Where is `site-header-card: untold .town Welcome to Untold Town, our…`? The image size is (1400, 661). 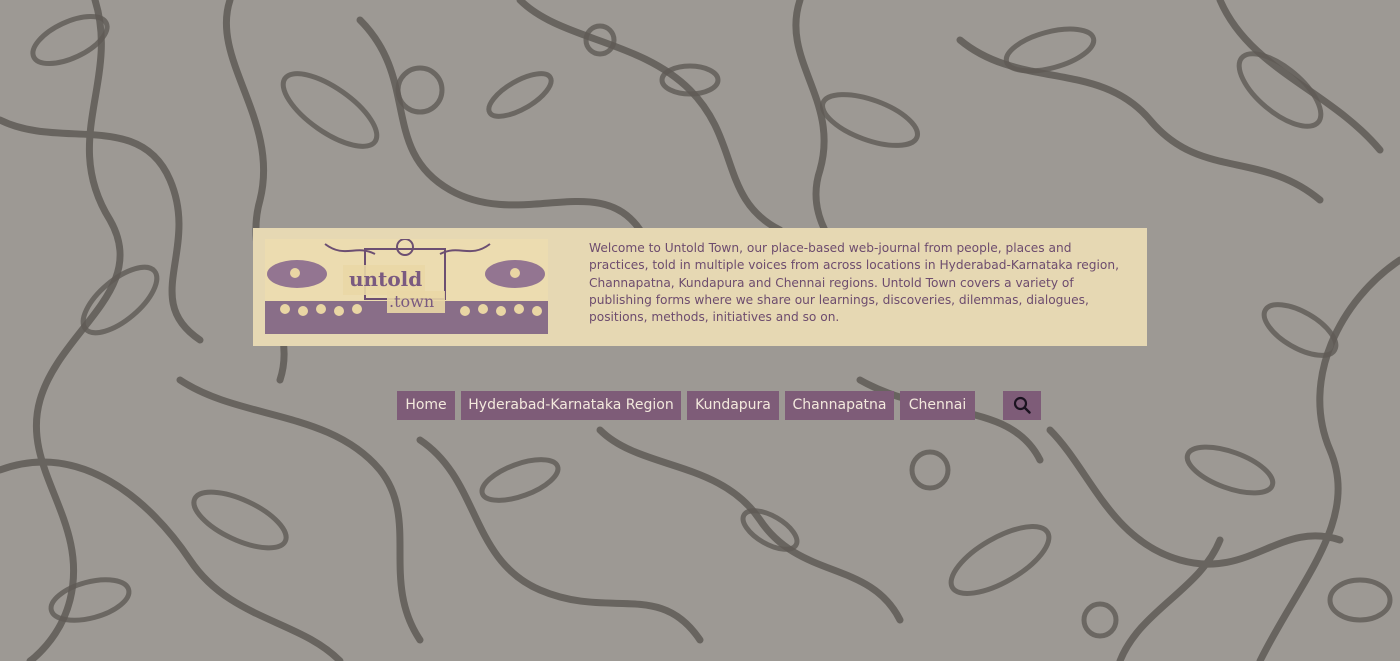 site-header-card: untold .town Welcome to Untold Town, our… is located at coordinates (700, 287).